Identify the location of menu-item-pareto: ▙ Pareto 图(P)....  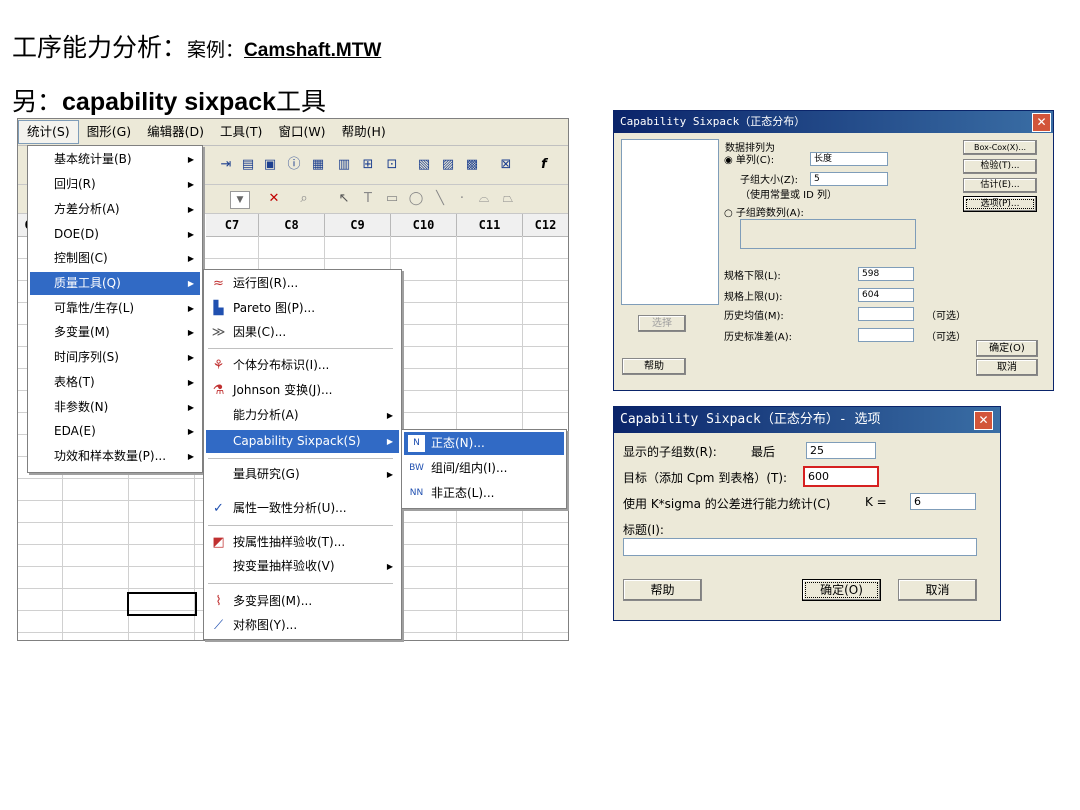
(302, 308).